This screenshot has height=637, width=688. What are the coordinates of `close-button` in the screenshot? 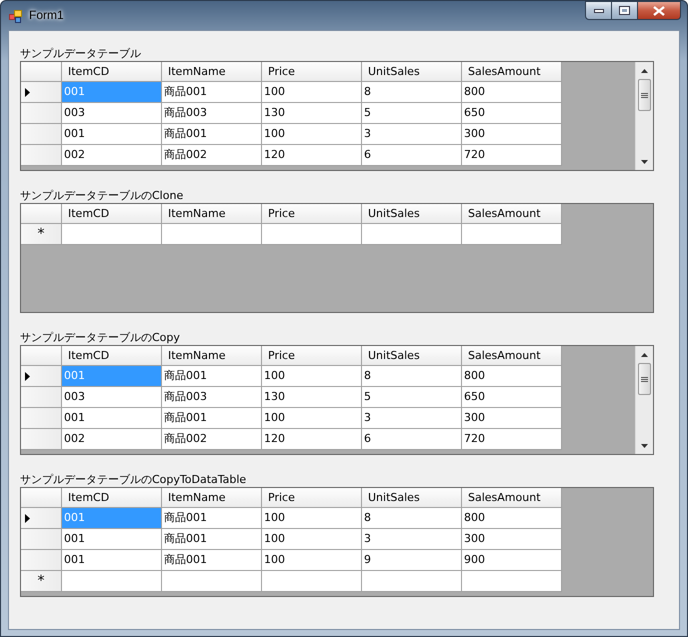 It's located at (659, 10).